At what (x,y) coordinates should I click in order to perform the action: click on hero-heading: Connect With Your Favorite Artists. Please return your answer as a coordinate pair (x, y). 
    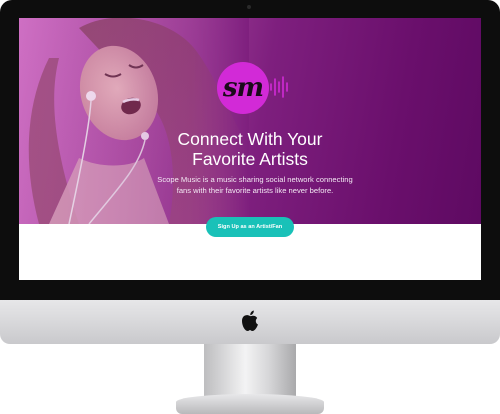
    Looking at the image, I should click on (250, 149).